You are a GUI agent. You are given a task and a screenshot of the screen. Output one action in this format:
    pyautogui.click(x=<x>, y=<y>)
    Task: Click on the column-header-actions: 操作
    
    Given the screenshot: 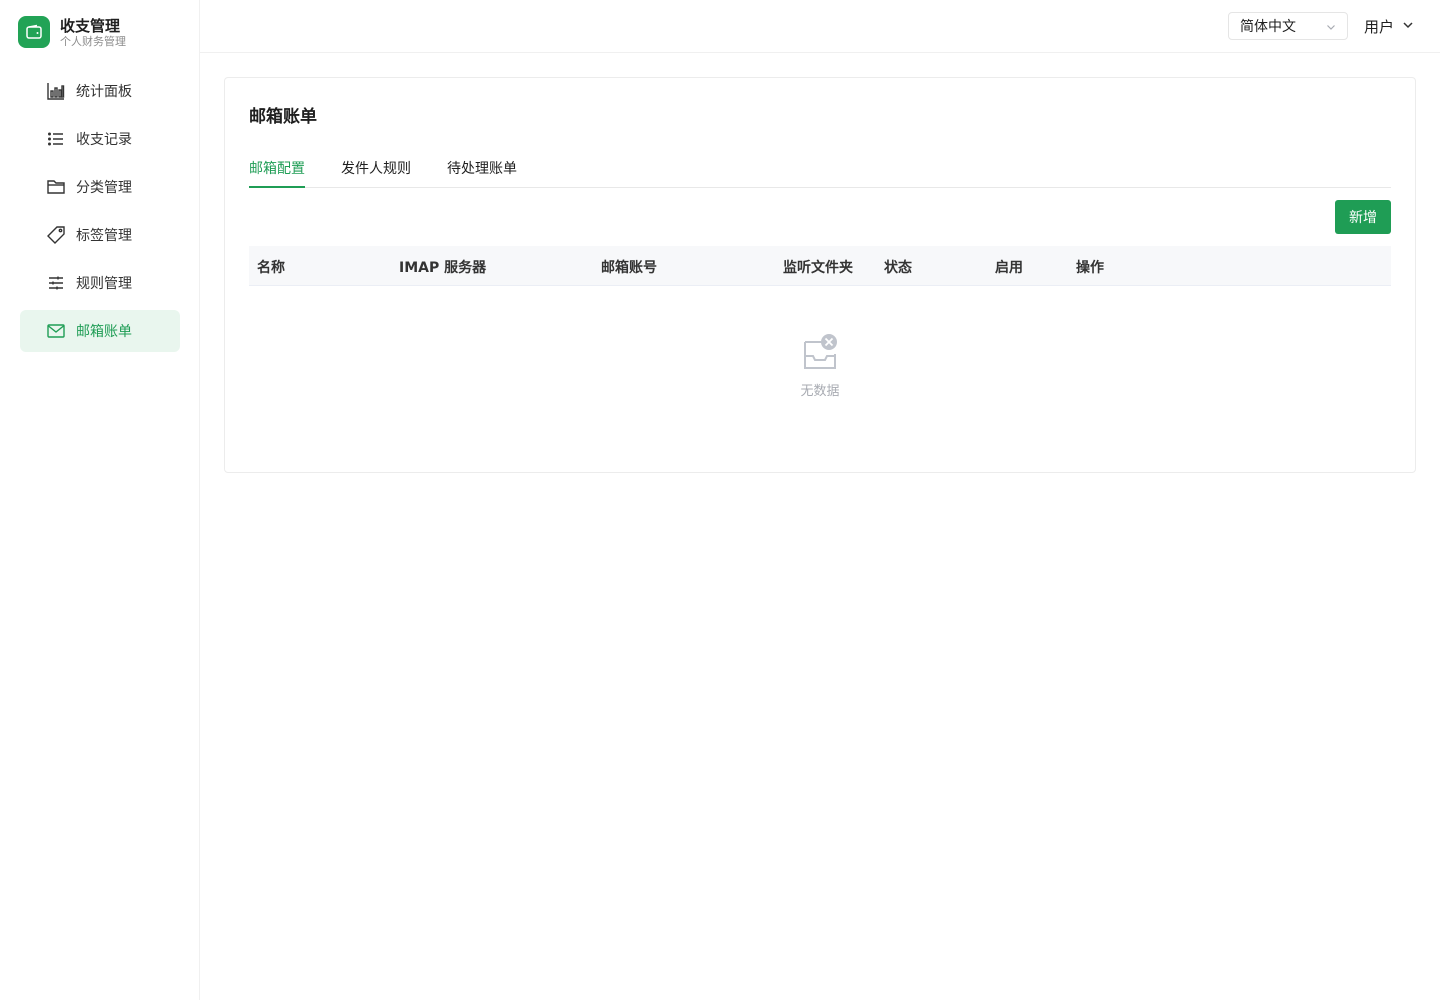 What is the action you would take?
    pyautogui.click(x=1090, y=267)
    